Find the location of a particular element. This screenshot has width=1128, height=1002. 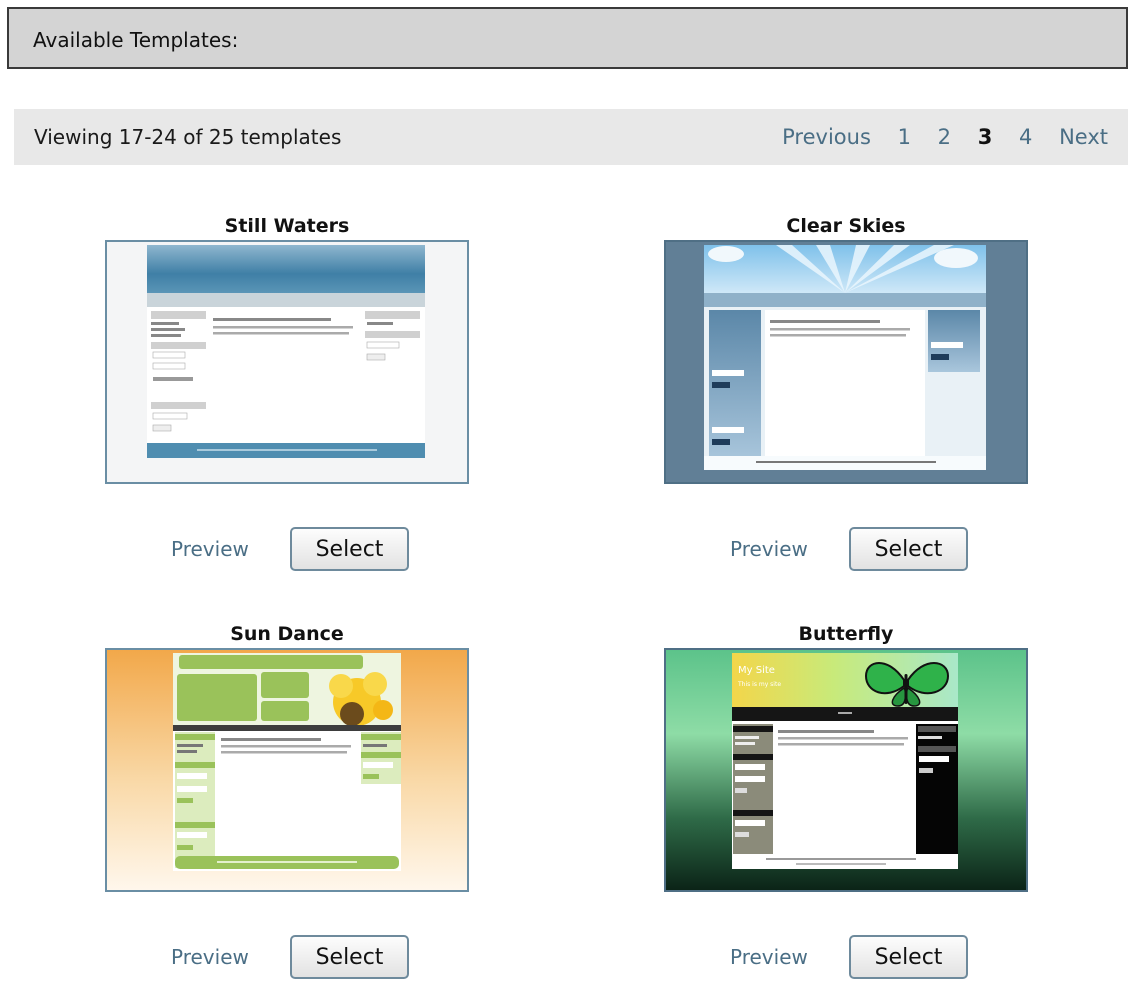

viewing-count: Viewing 17-24 of 25 templates is located at coordinates (188, 137).